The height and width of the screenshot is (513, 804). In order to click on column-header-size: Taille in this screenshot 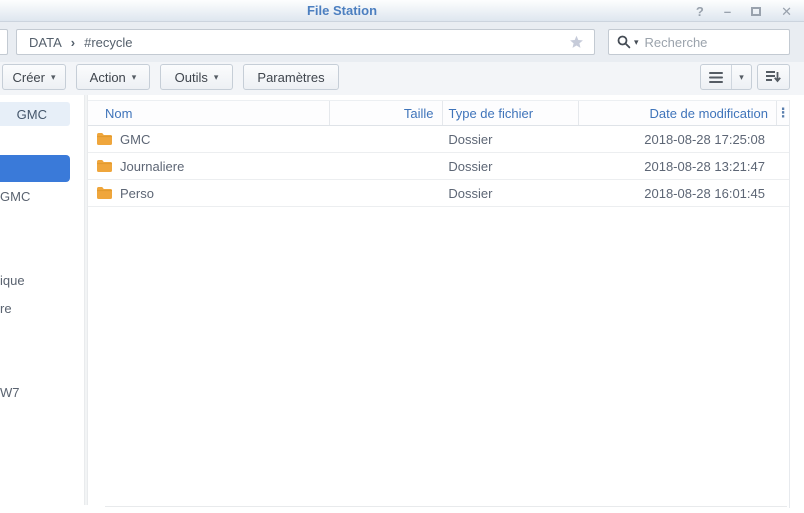, I will do `click(386, 113)`.